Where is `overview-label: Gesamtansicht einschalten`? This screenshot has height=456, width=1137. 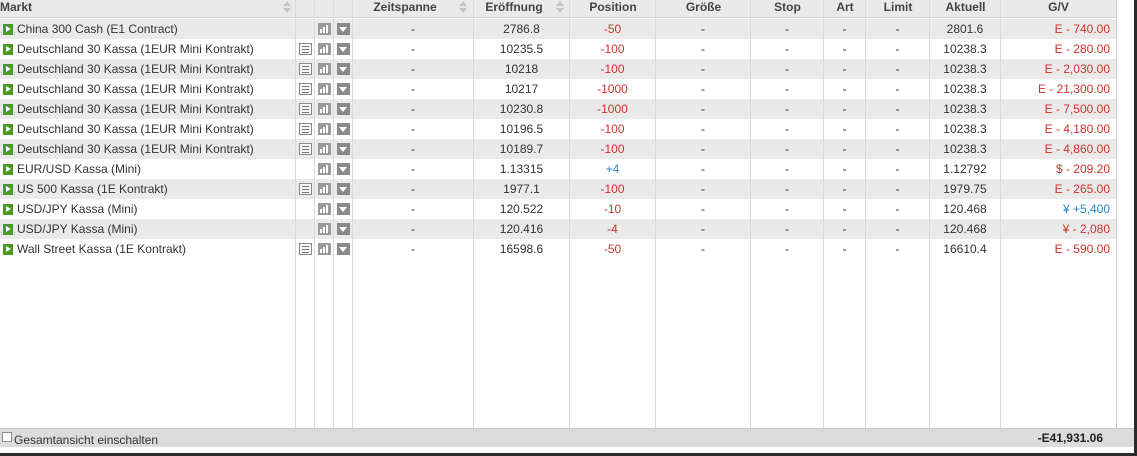
overview-label: Gesamtansicht einschalten is located at coordinates (86, 440).